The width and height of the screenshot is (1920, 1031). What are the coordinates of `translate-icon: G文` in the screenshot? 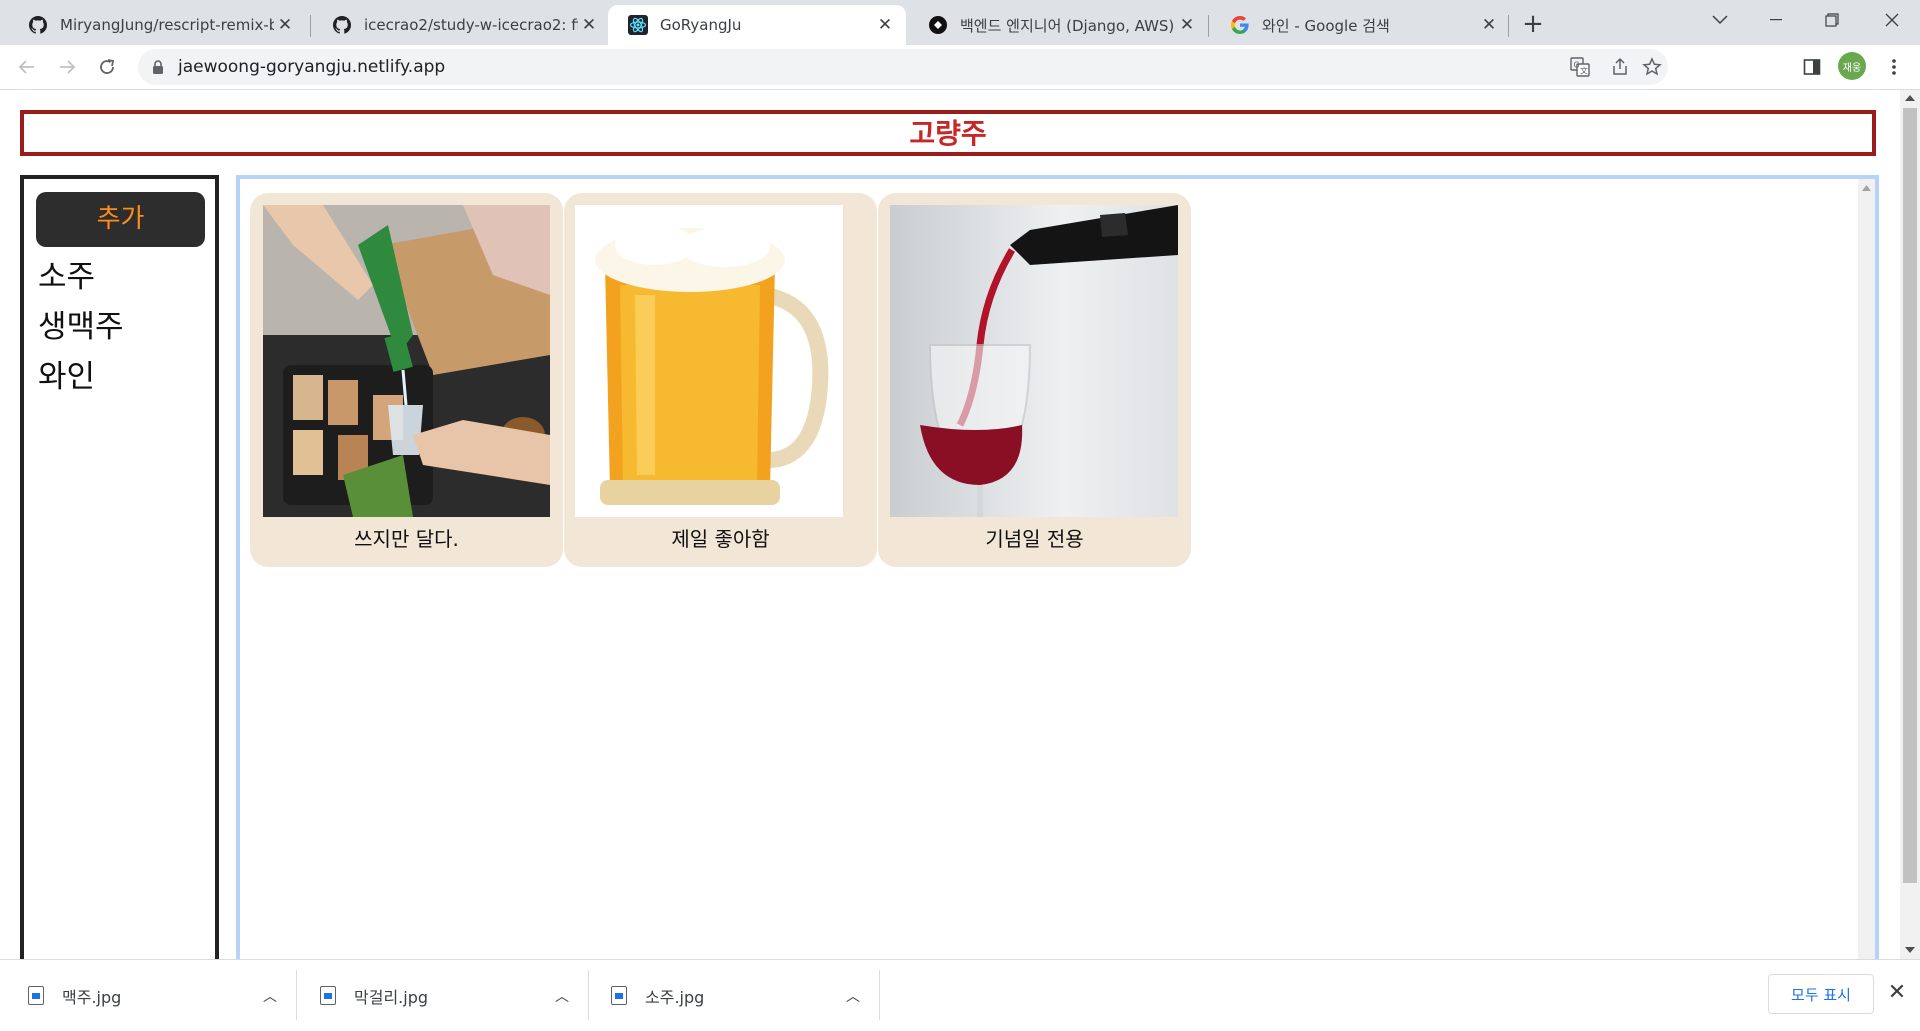 It's located at (1580, 67).